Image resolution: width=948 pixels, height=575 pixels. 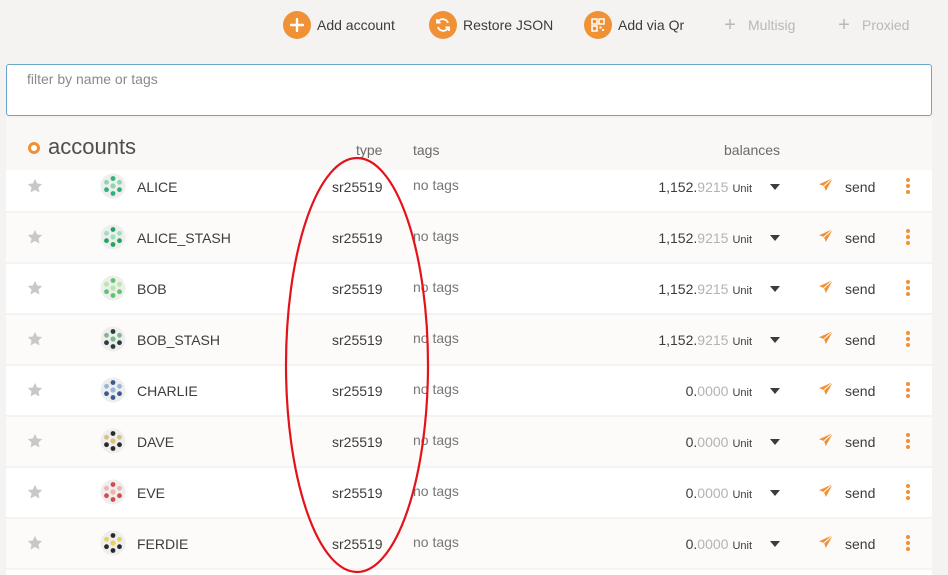 I want to click on balance-integer: 0., so click(x=691, y=544).